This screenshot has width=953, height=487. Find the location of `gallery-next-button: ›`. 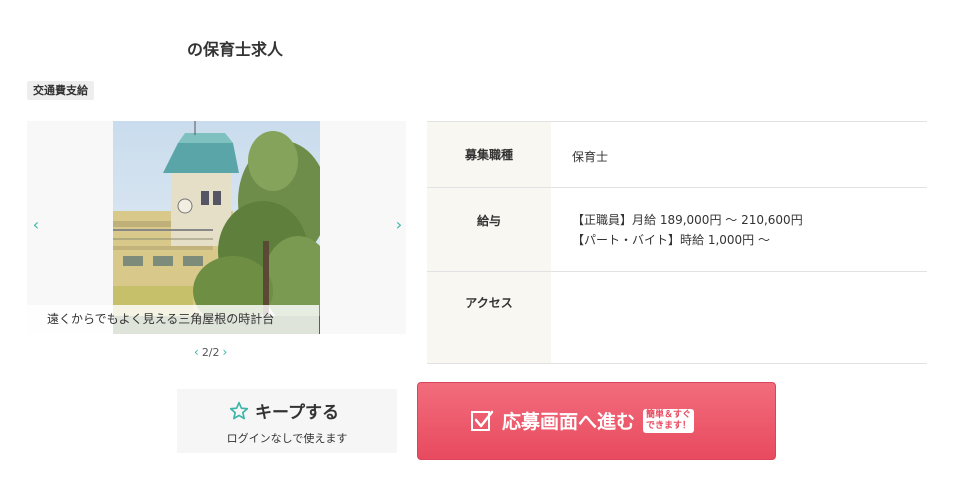

gallery-next-button: › is located at coordinates (399, 225).